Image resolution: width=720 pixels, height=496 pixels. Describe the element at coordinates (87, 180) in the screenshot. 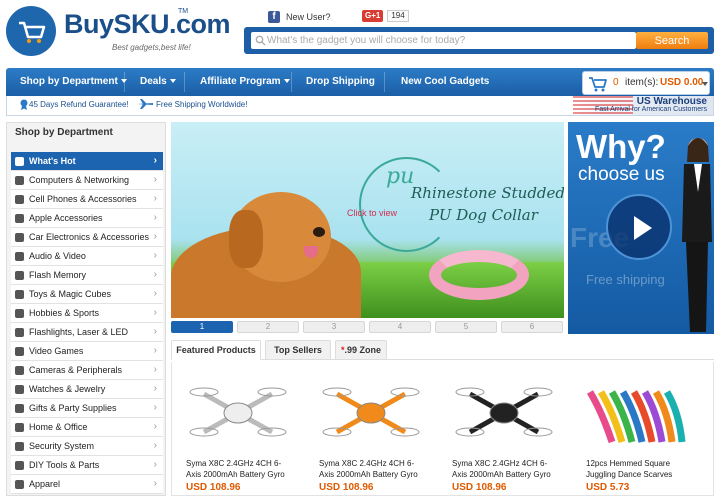

I see `sidebar-item: Computers & Networking ›` at that location.